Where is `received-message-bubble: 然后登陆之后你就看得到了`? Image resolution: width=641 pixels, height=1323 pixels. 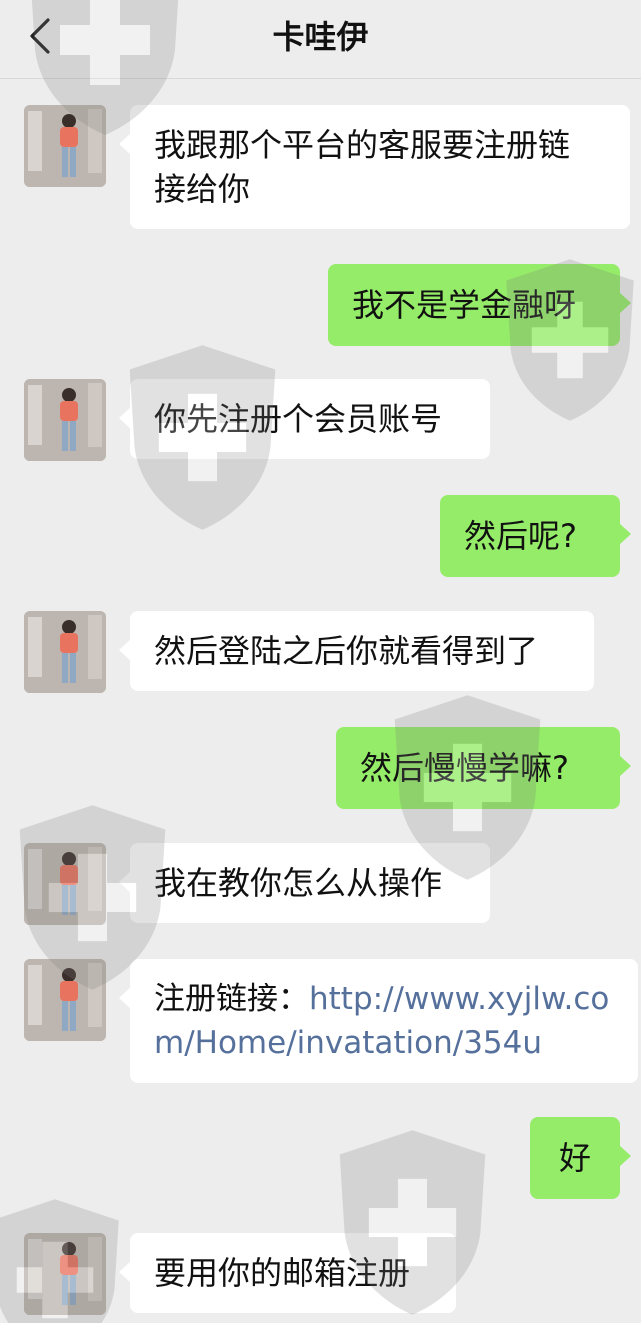
received-message-bubble: 然后登陆之后你就看得到了 is located at coordinates (356, 651).